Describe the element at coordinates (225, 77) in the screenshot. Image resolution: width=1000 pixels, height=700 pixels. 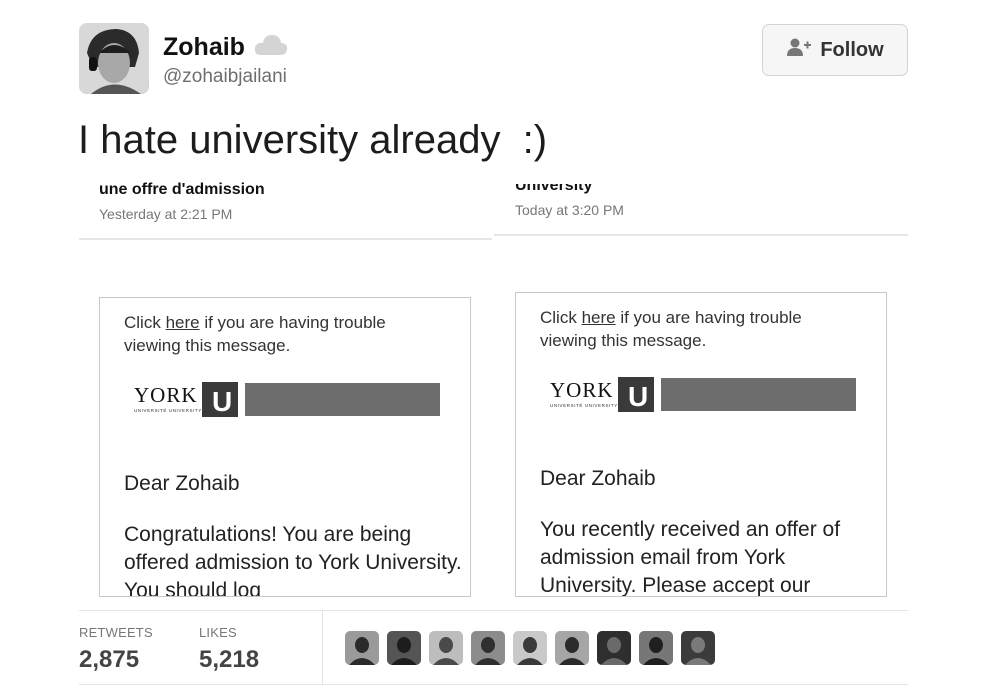
I see `user-handle: @zohaibjailani` at that location.